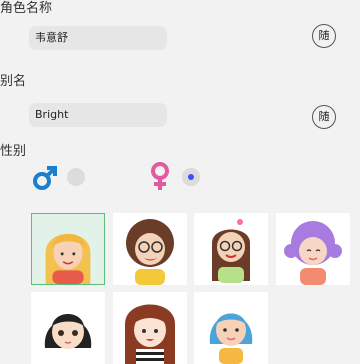 The image size is (360, 364). Describe the element at coordinates (150, 249) in the screenshot. I see `avatar-glasses-curly-girl` at that location.